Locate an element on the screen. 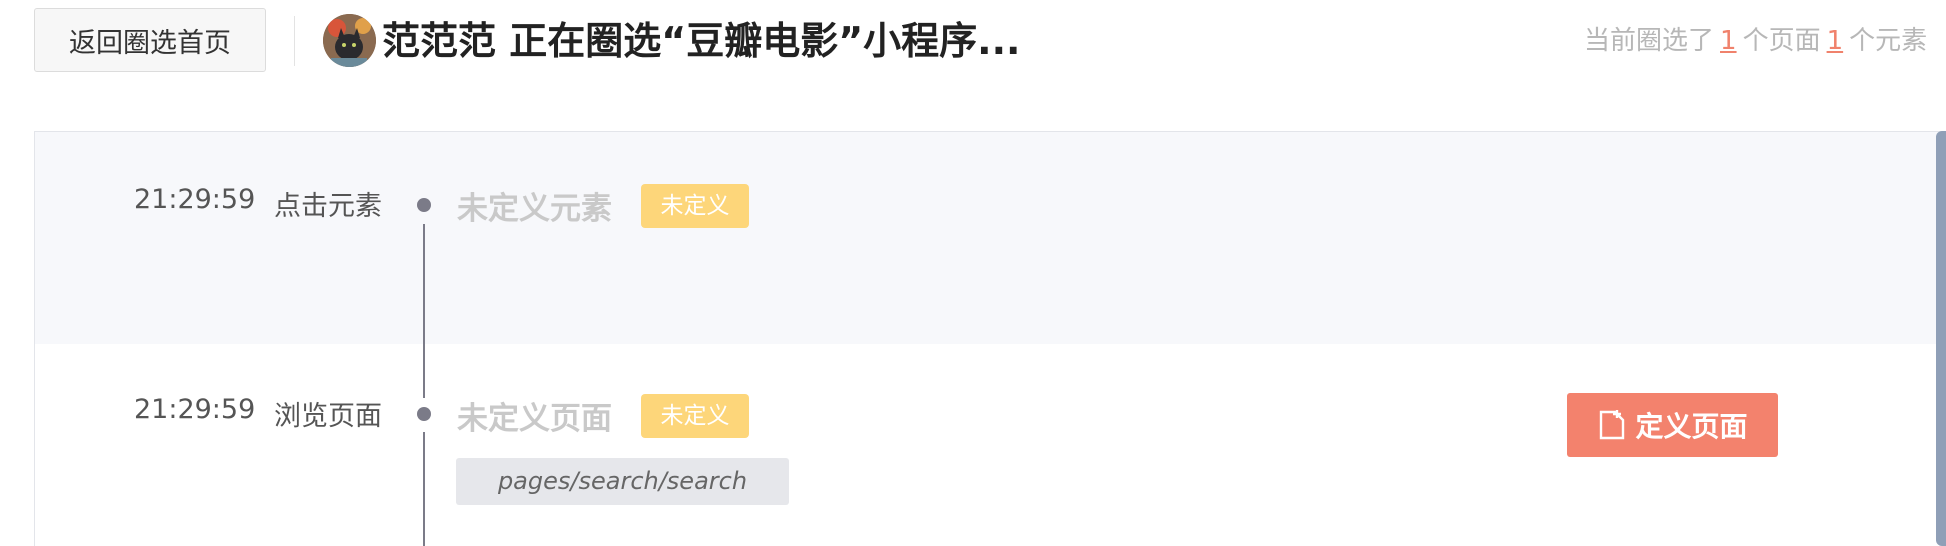 This screenshot has width=1946, height=546. user-avatar is located at coordinates (349, 40).